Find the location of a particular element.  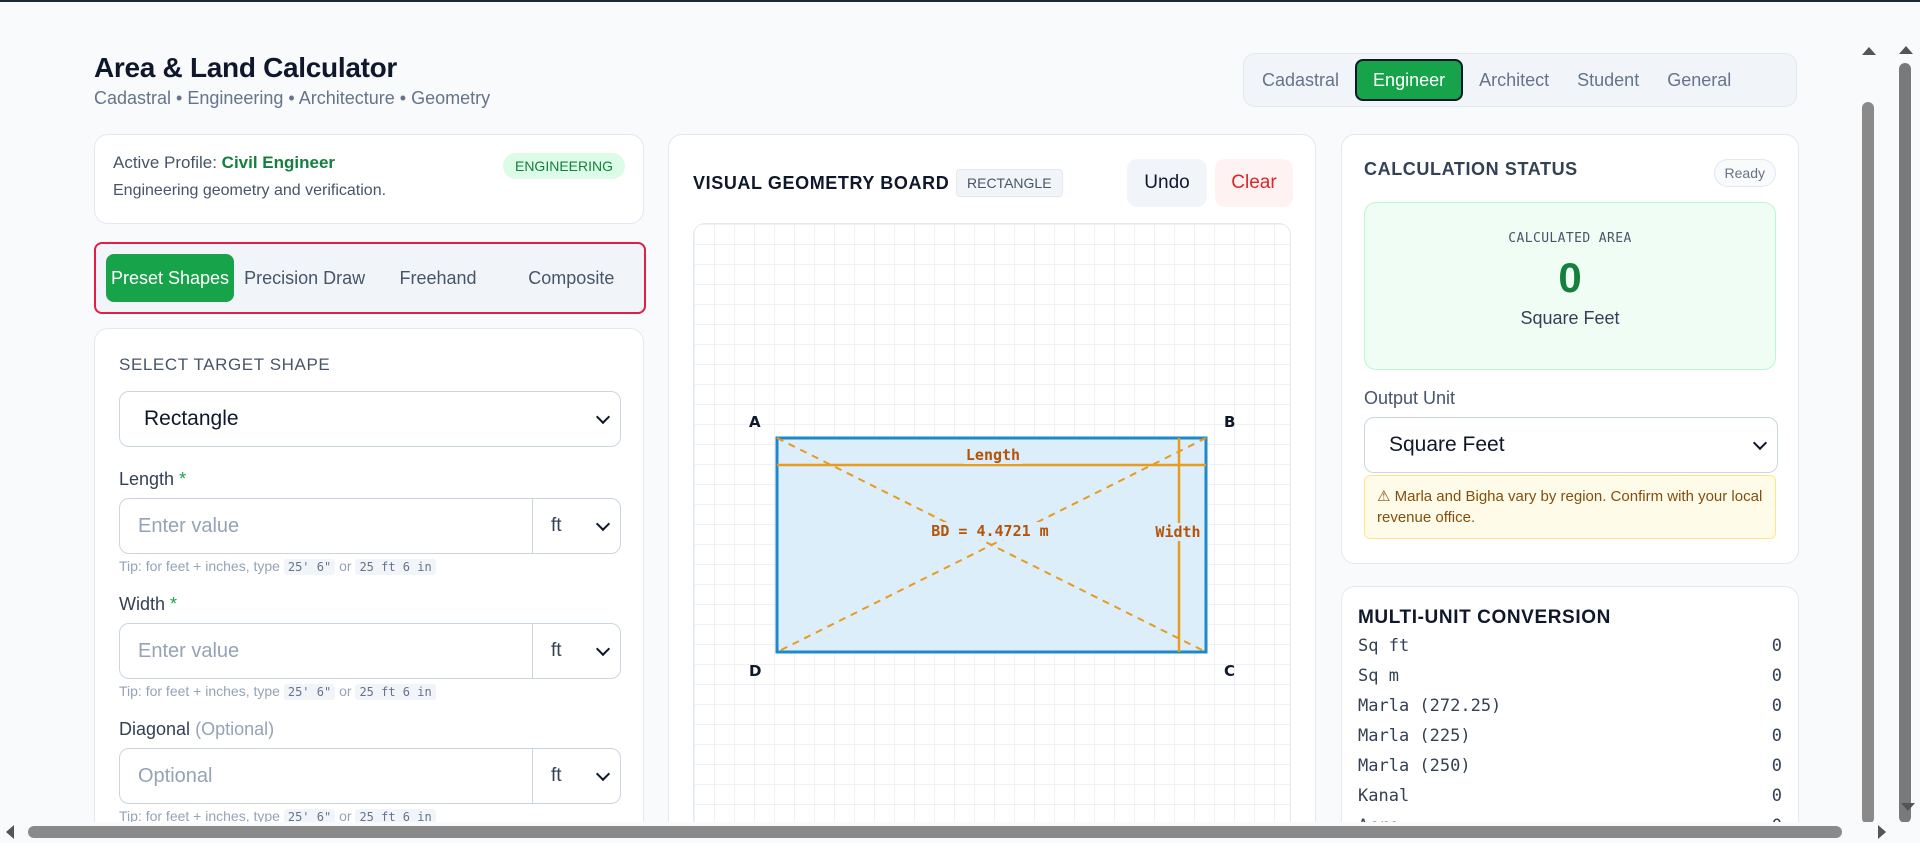

width-input: Enter value is located at coordinates (326, 651).